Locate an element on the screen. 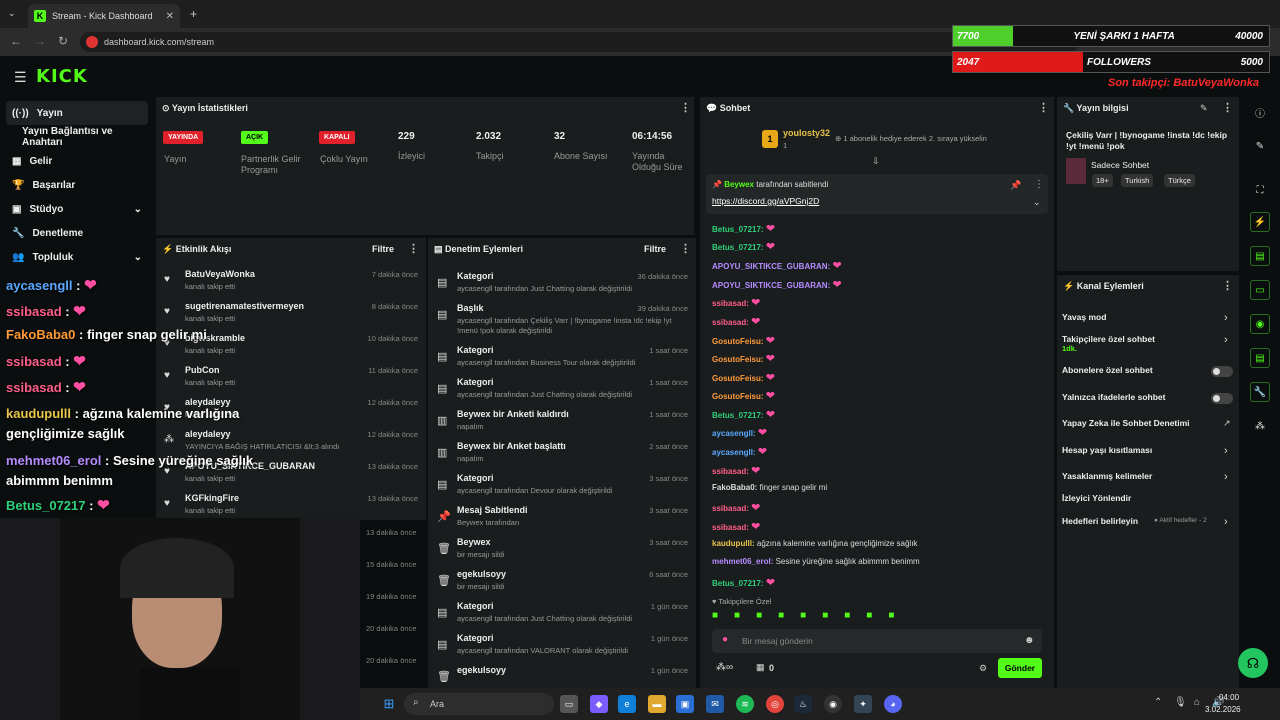 Image resolution: width=1280 pixels, height=720 pixels. channel-action-row: Yalnızca ifadelerle sohbet is located at coordinates (1148, 397).